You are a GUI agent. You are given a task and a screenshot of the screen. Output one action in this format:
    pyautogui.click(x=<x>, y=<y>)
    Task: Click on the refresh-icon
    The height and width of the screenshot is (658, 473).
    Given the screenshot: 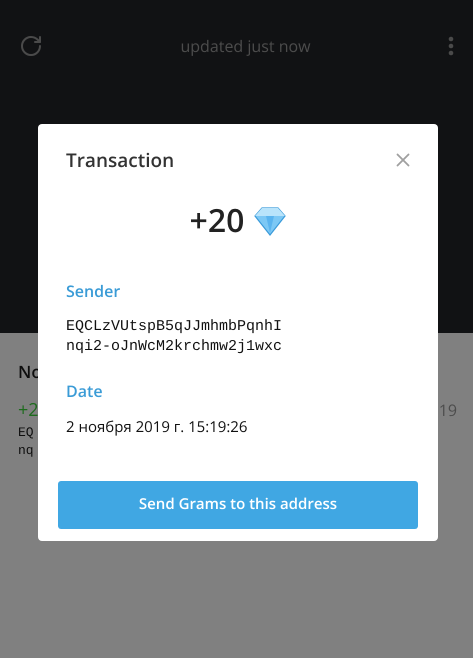 What is the action you would take?
    pyautogui.click(x=31, y=46)
    